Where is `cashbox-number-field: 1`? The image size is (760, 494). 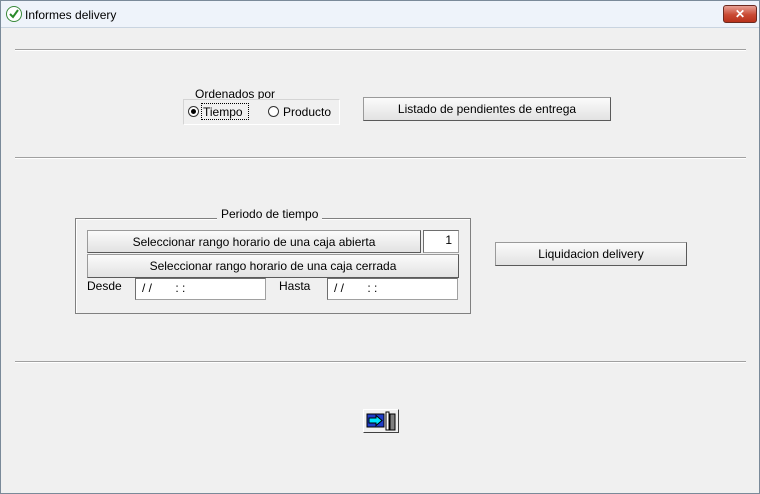 cashbox-number-field: 1 is located at coordinates (441, 241).